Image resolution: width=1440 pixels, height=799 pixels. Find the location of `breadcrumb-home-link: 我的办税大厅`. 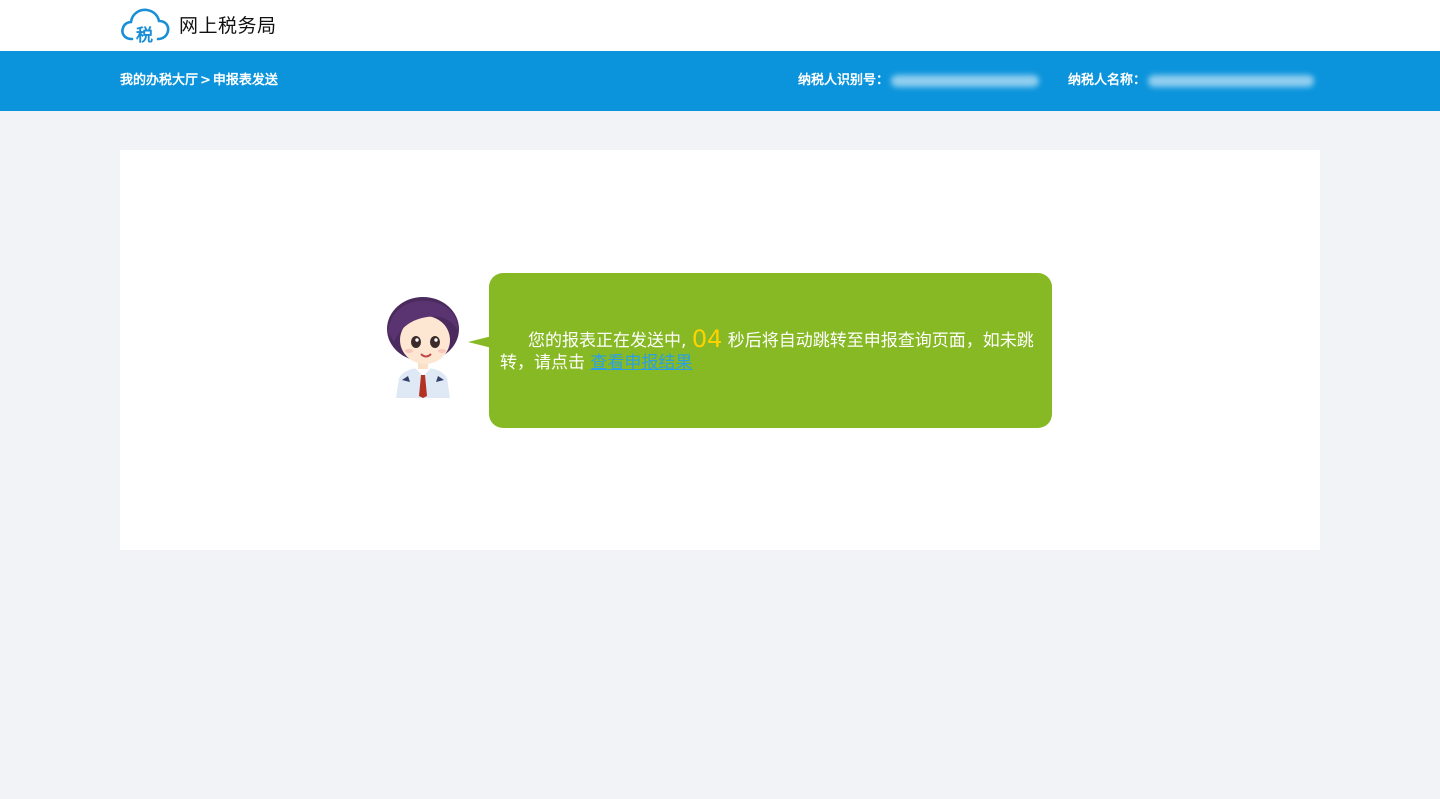

breadcrumb-home-link: 我的办税大厅 is located at coordinates (159, 80).